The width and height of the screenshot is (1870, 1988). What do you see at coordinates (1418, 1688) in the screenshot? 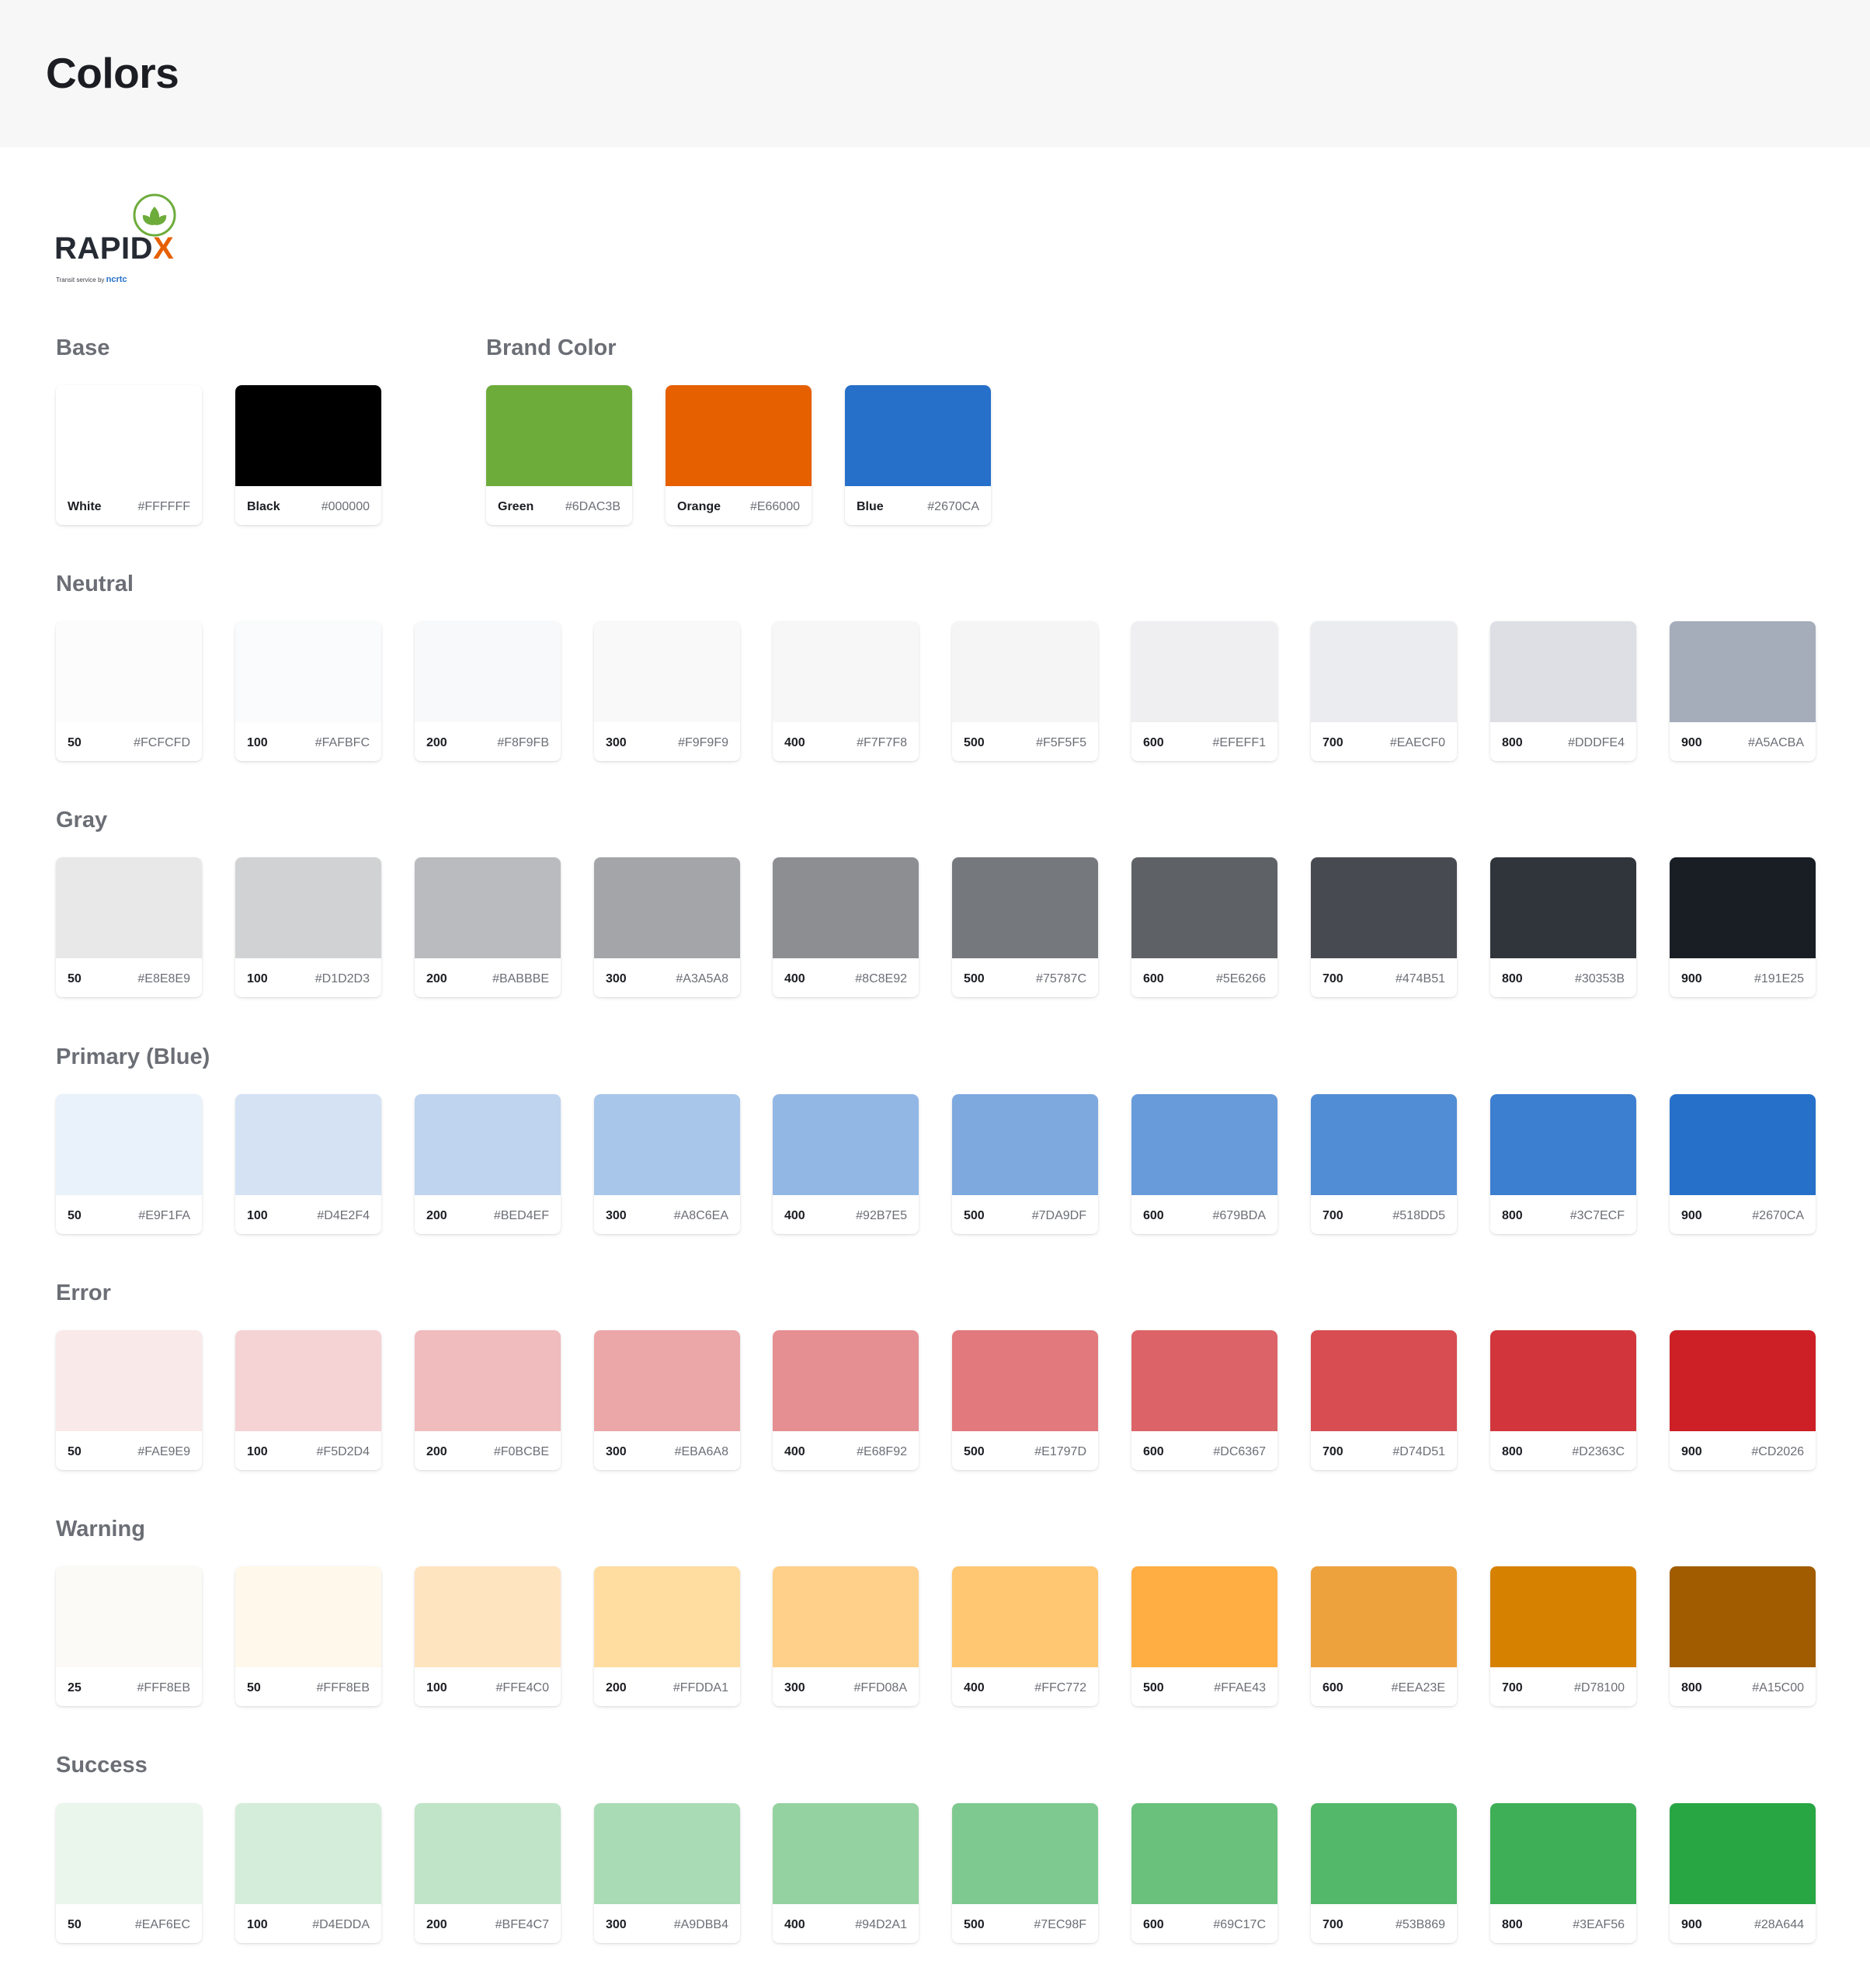
I see `swatch-hex: #EEA23E` at bounding box center [1418, 1688].